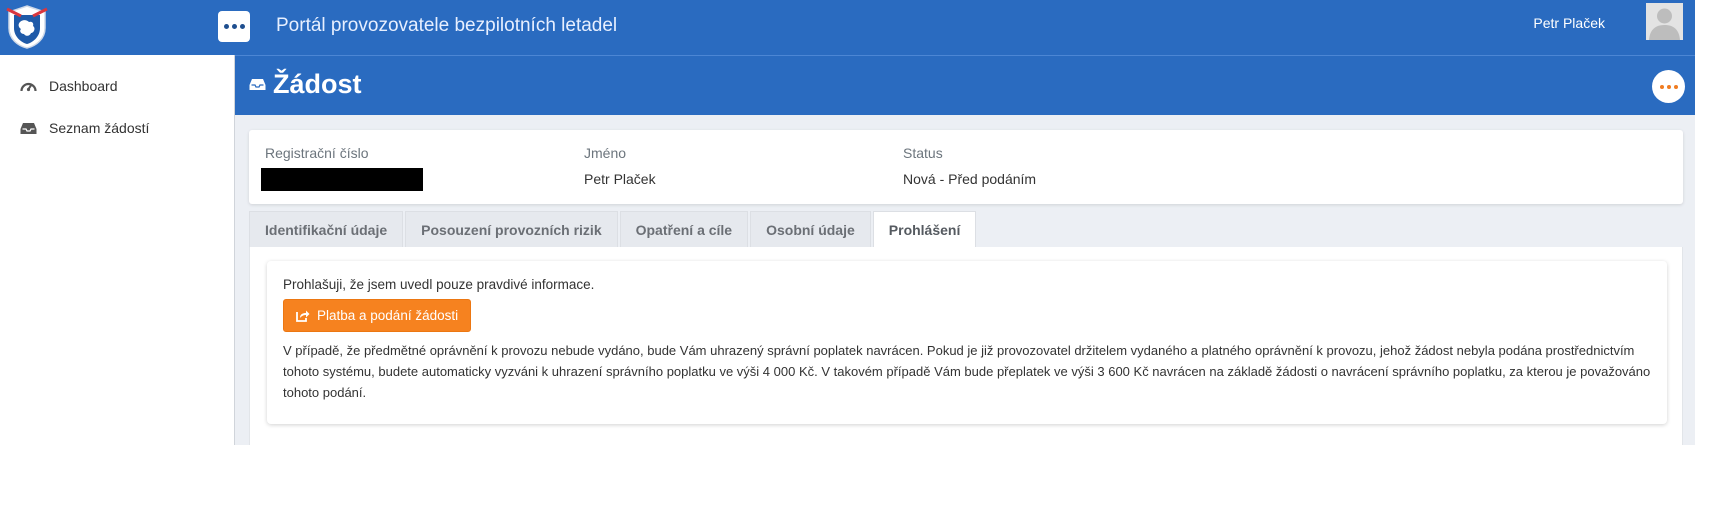  I want to click on page-title-text: Žádost, so click(317, 84).